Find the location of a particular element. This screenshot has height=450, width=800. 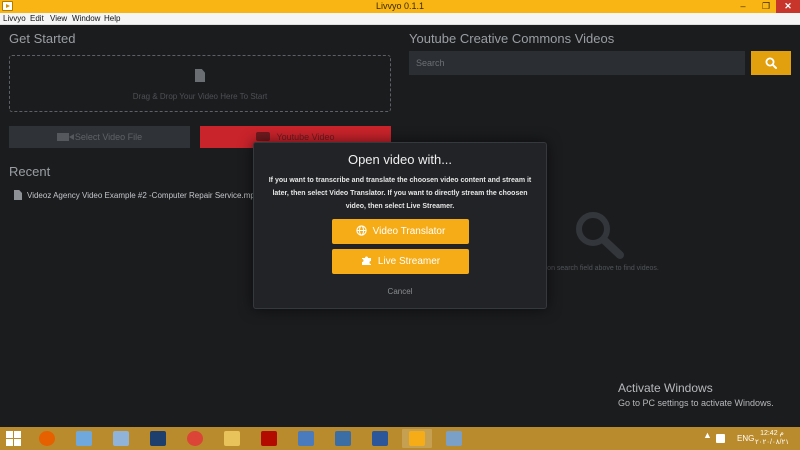

taskbar-app-acrobat is located at coordinates (269, 438).